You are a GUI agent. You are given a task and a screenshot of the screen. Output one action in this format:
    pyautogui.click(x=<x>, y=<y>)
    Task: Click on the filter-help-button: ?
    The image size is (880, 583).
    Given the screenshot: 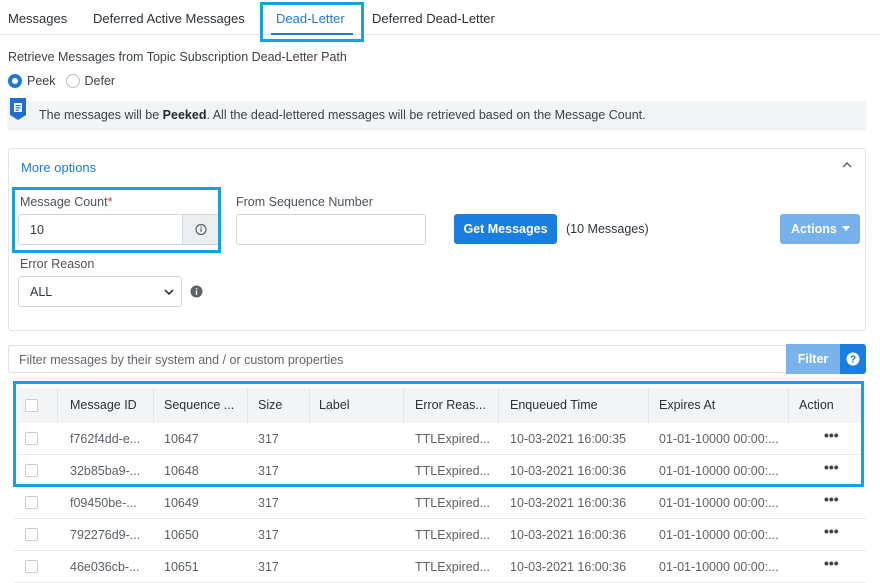 What is the action you would take?
    pyautogui.click(x=853, y=359)
    